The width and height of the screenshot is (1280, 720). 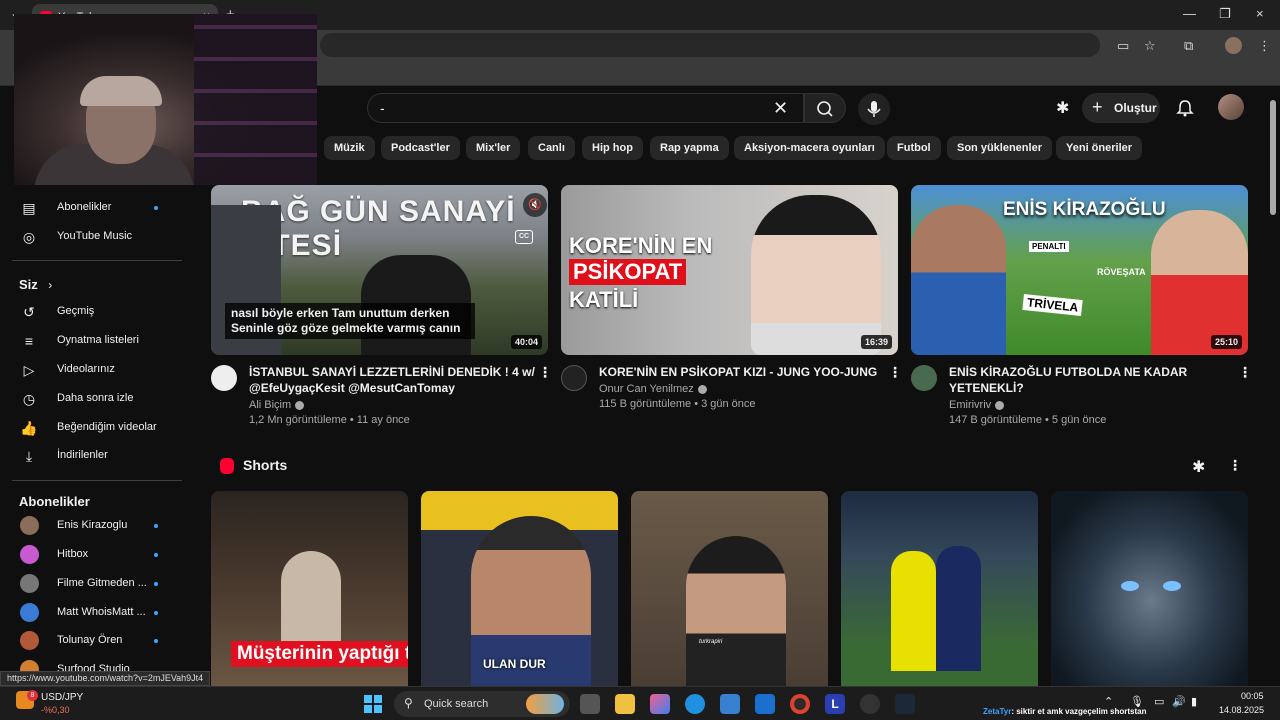 I want to click on sidebar-item-liked-videos: 👍 Beğendiğim videolar, so click(x=100, y=428).